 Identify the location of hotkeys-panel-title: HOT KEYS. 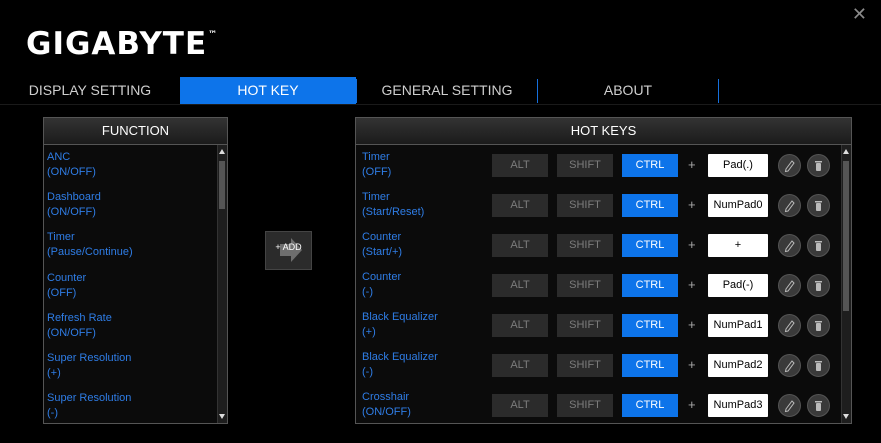
(603, 131).